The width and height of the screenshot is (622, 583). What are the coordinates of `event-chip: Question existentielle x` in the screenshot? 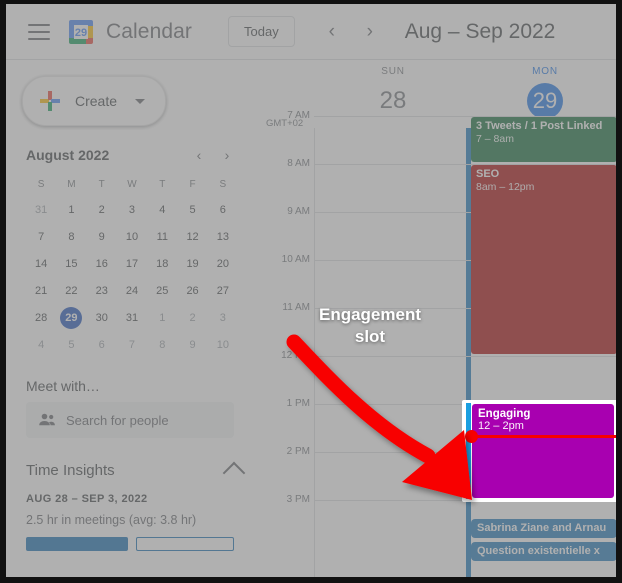 It's located at (543, 552).